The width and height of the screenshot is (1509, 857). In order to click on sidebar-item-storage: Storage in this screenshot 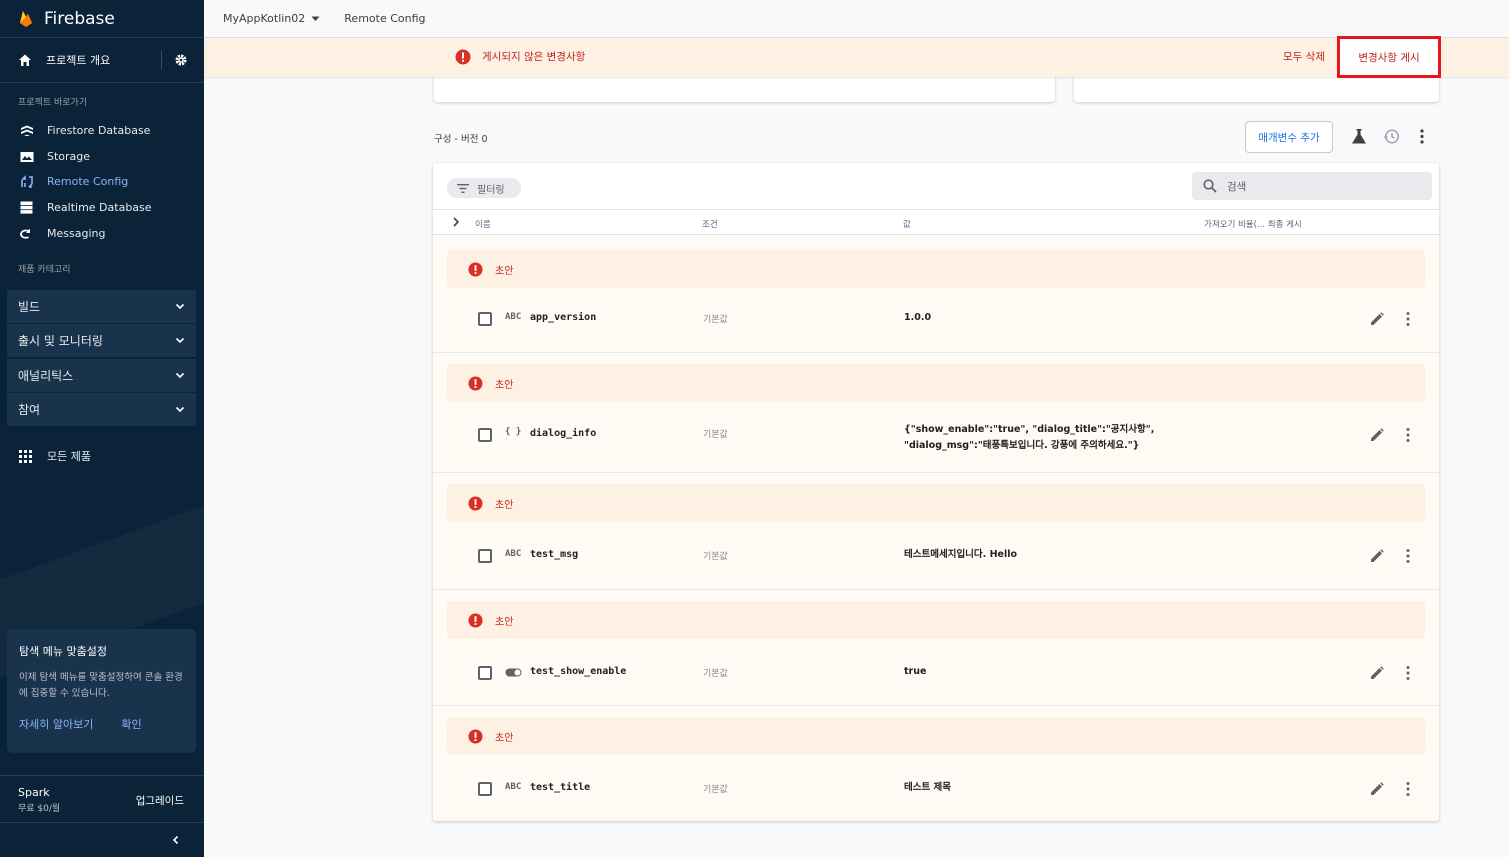, I will do `click(102, 156)`.